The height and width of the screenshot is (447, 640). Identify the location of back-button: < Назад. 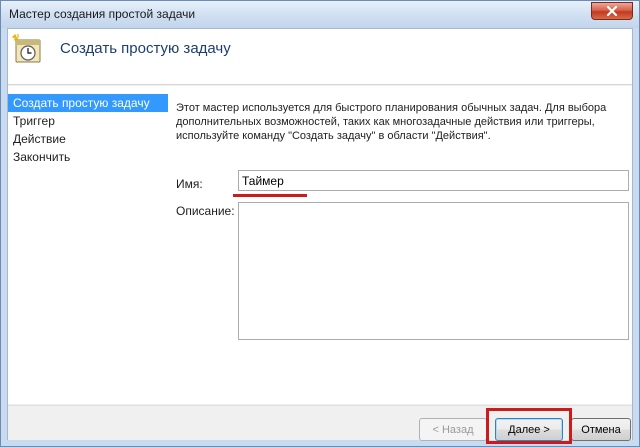
(453, 429).